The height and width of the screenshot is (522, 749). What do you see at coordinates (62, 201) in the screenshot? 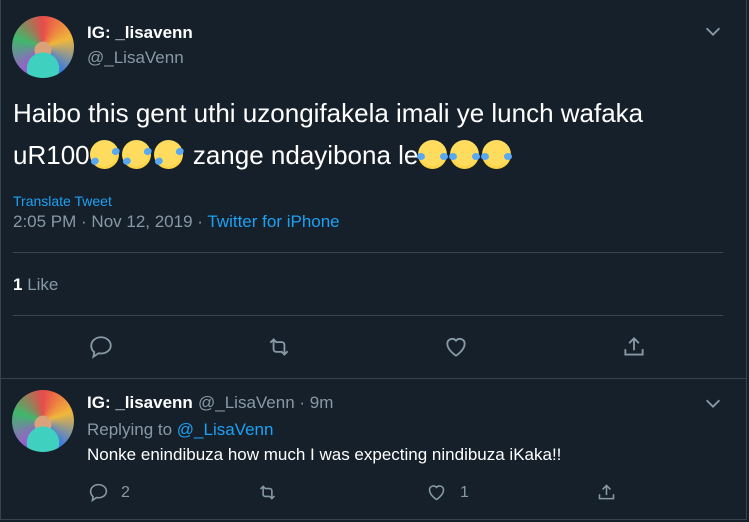
I see `translate-tweet-link: Translate Tweet` at bounding box center [62, 201].